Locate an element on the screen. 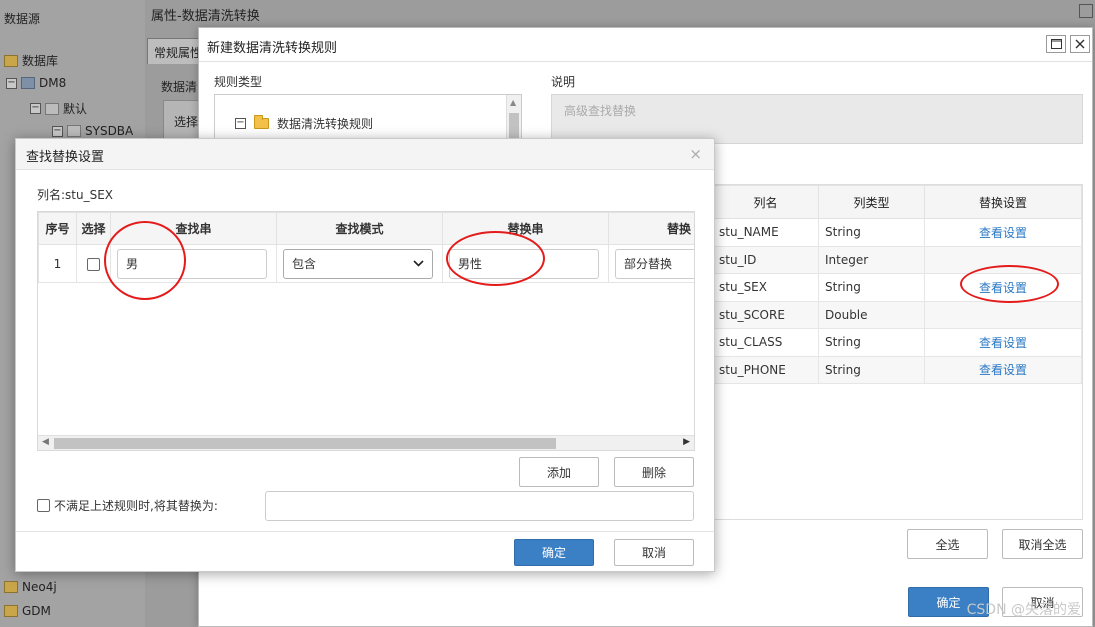 Image resolution: width=1095 pixels, height=627 pixels. description-label: 说明 is located at coordinates (563, 82).